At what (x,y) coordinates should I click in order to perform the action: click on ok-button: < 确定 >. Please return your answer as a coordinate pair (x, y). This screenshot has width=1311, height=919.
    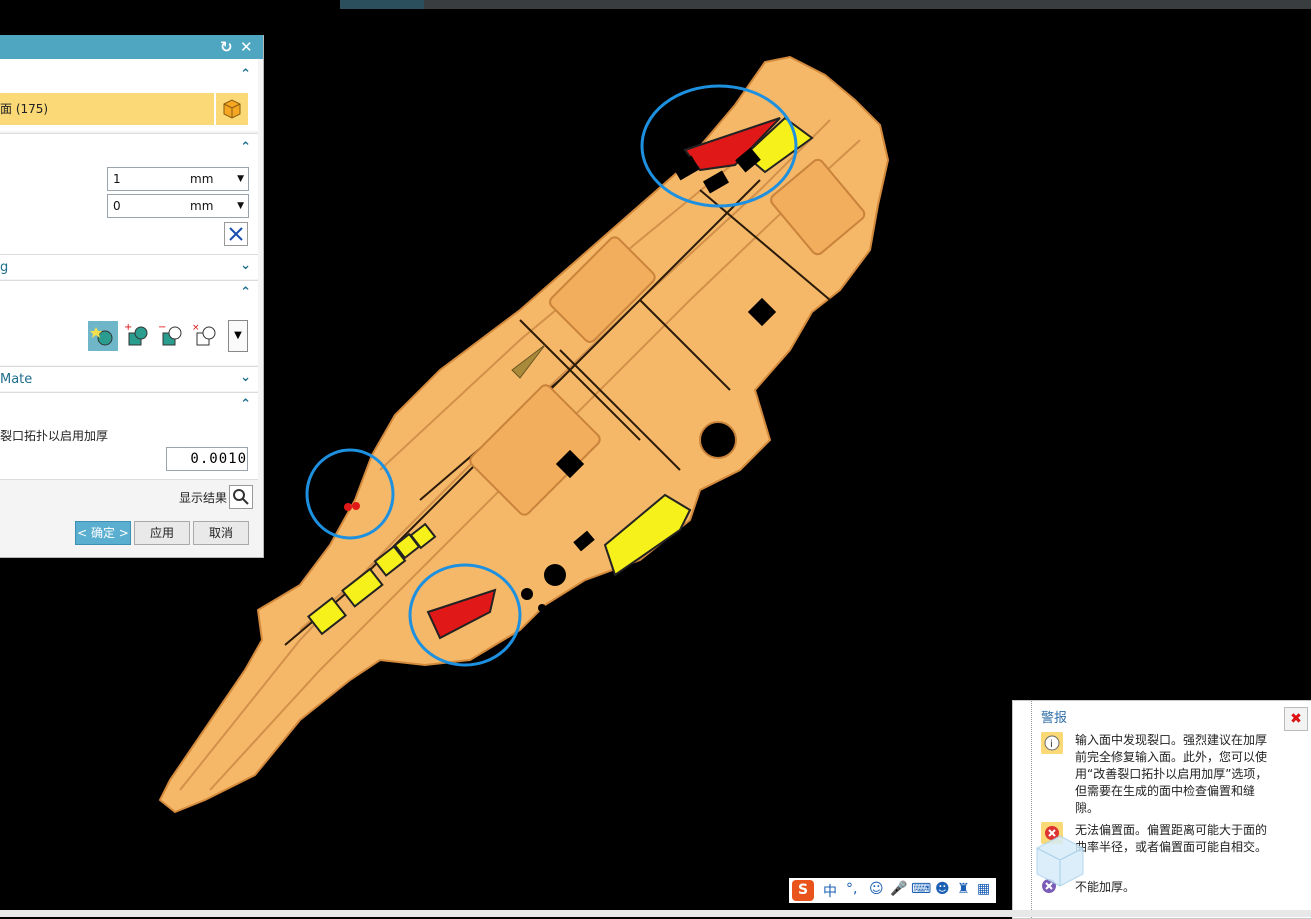
    Looking at the image, I should click on (103, 533).